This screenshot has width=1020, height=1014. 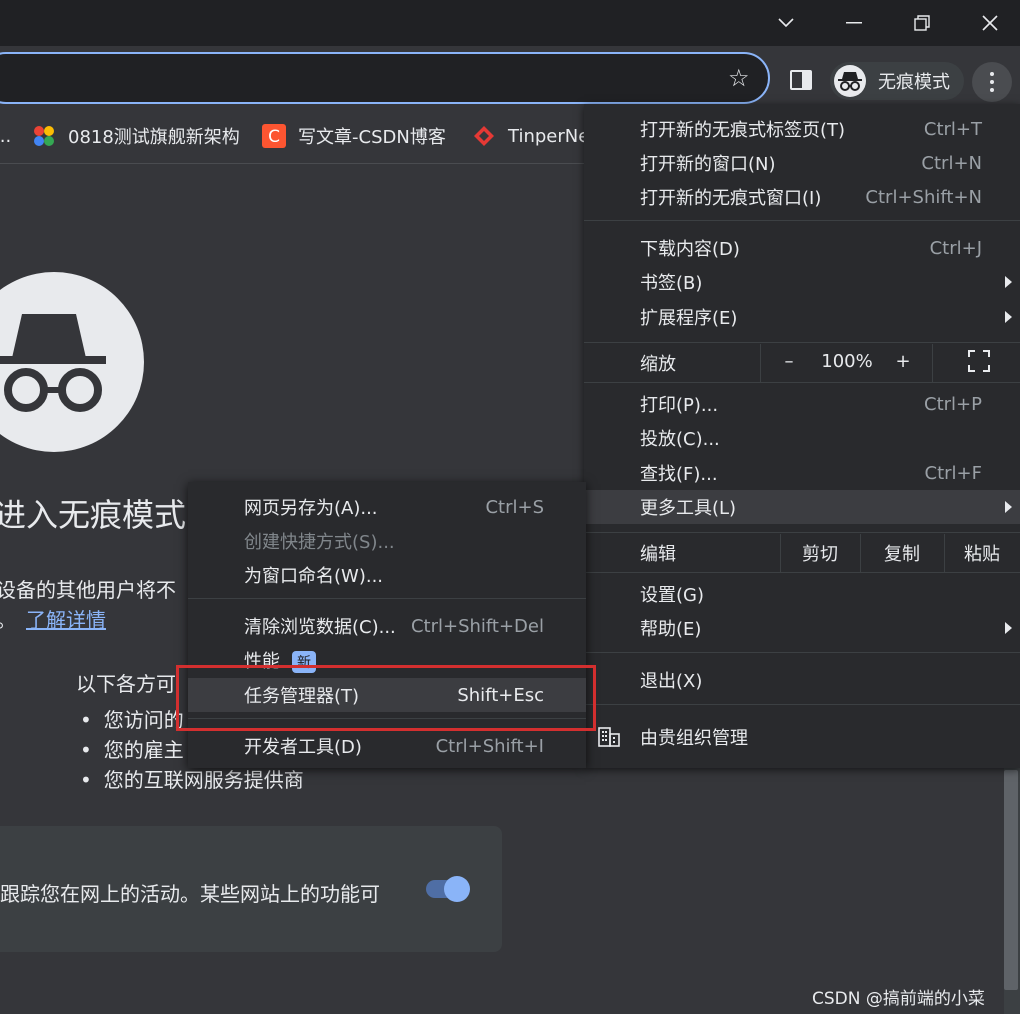 I want to click on incognito-icon, so click(x=850, y=81).